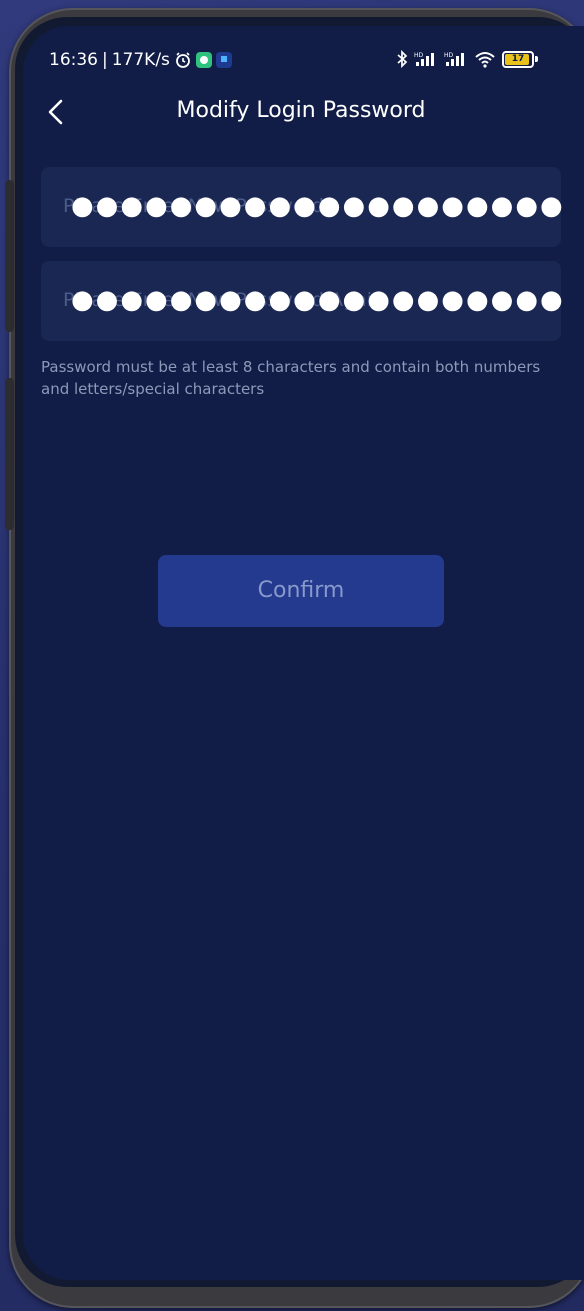 This screenshot has width=584, height=1311. What do you see at coordinates (318, 206) in the screenshot?
I see `new-password-masked-value: ●●●●●●●●●●●●●●●●●●●●` at bounding box center [318, 206].